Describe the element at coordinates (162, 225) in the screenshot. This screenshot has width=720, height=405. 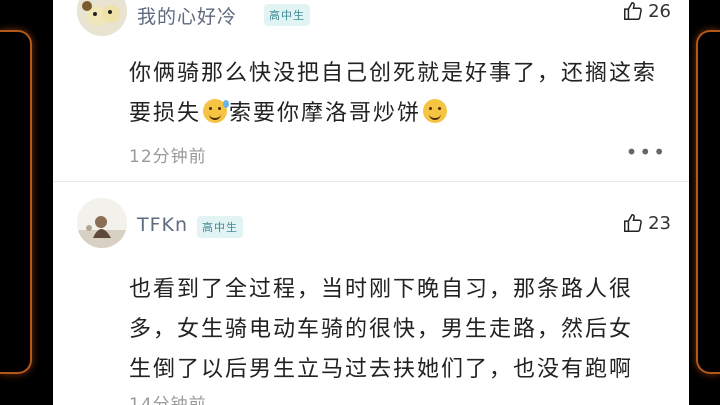
I see `username: TFKn` at that location.